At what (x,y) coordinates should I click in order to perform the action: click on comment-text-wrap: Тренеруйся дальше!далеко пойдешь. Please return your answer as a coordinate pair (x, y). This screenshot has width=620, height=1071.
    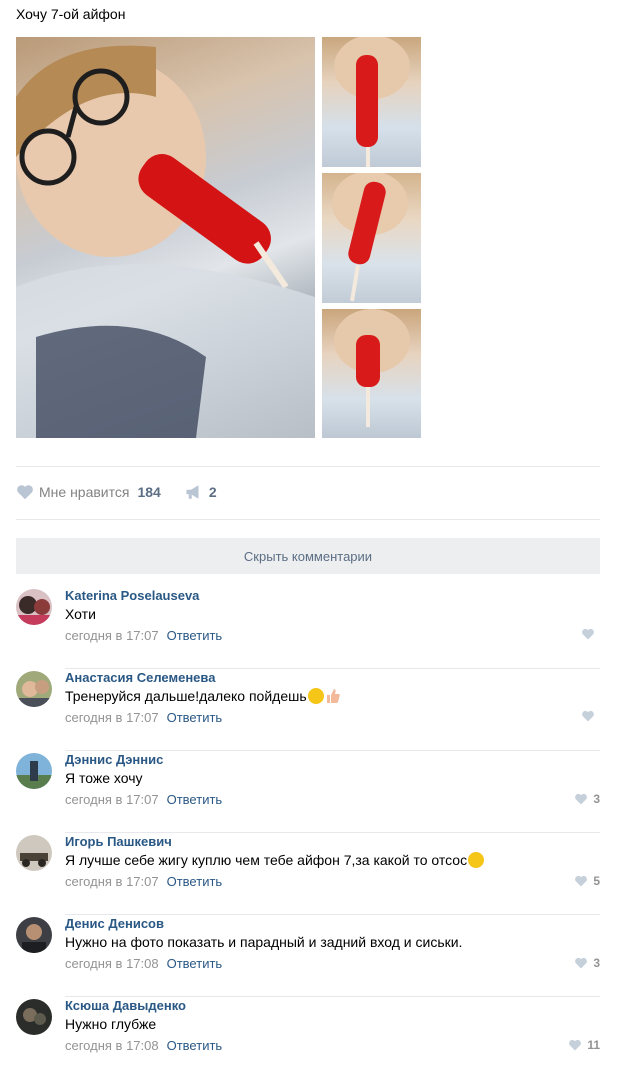
    Looking at the image, I should click on (203, 696).